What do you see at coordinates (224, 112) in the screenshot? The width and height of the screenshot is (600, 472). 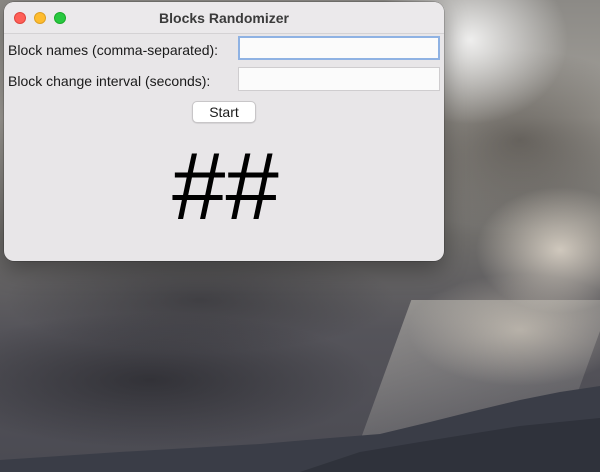 I see `start-button: Start` at bounding box center [224, 112].